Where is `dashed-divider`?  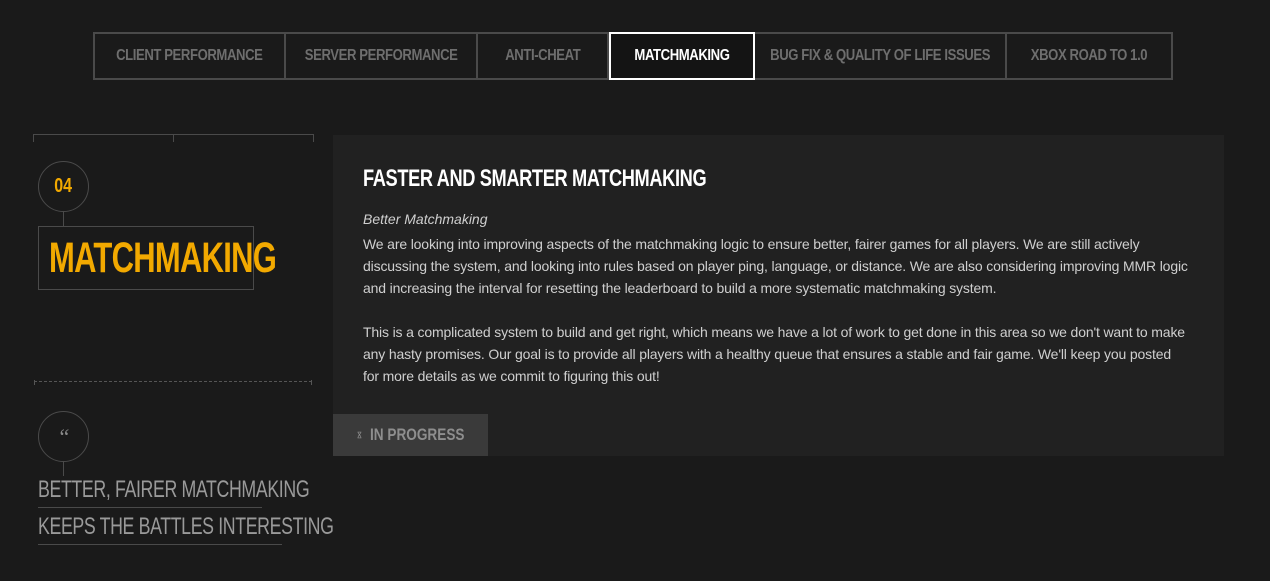
dashed-divider is located at coordinates (173, 382).